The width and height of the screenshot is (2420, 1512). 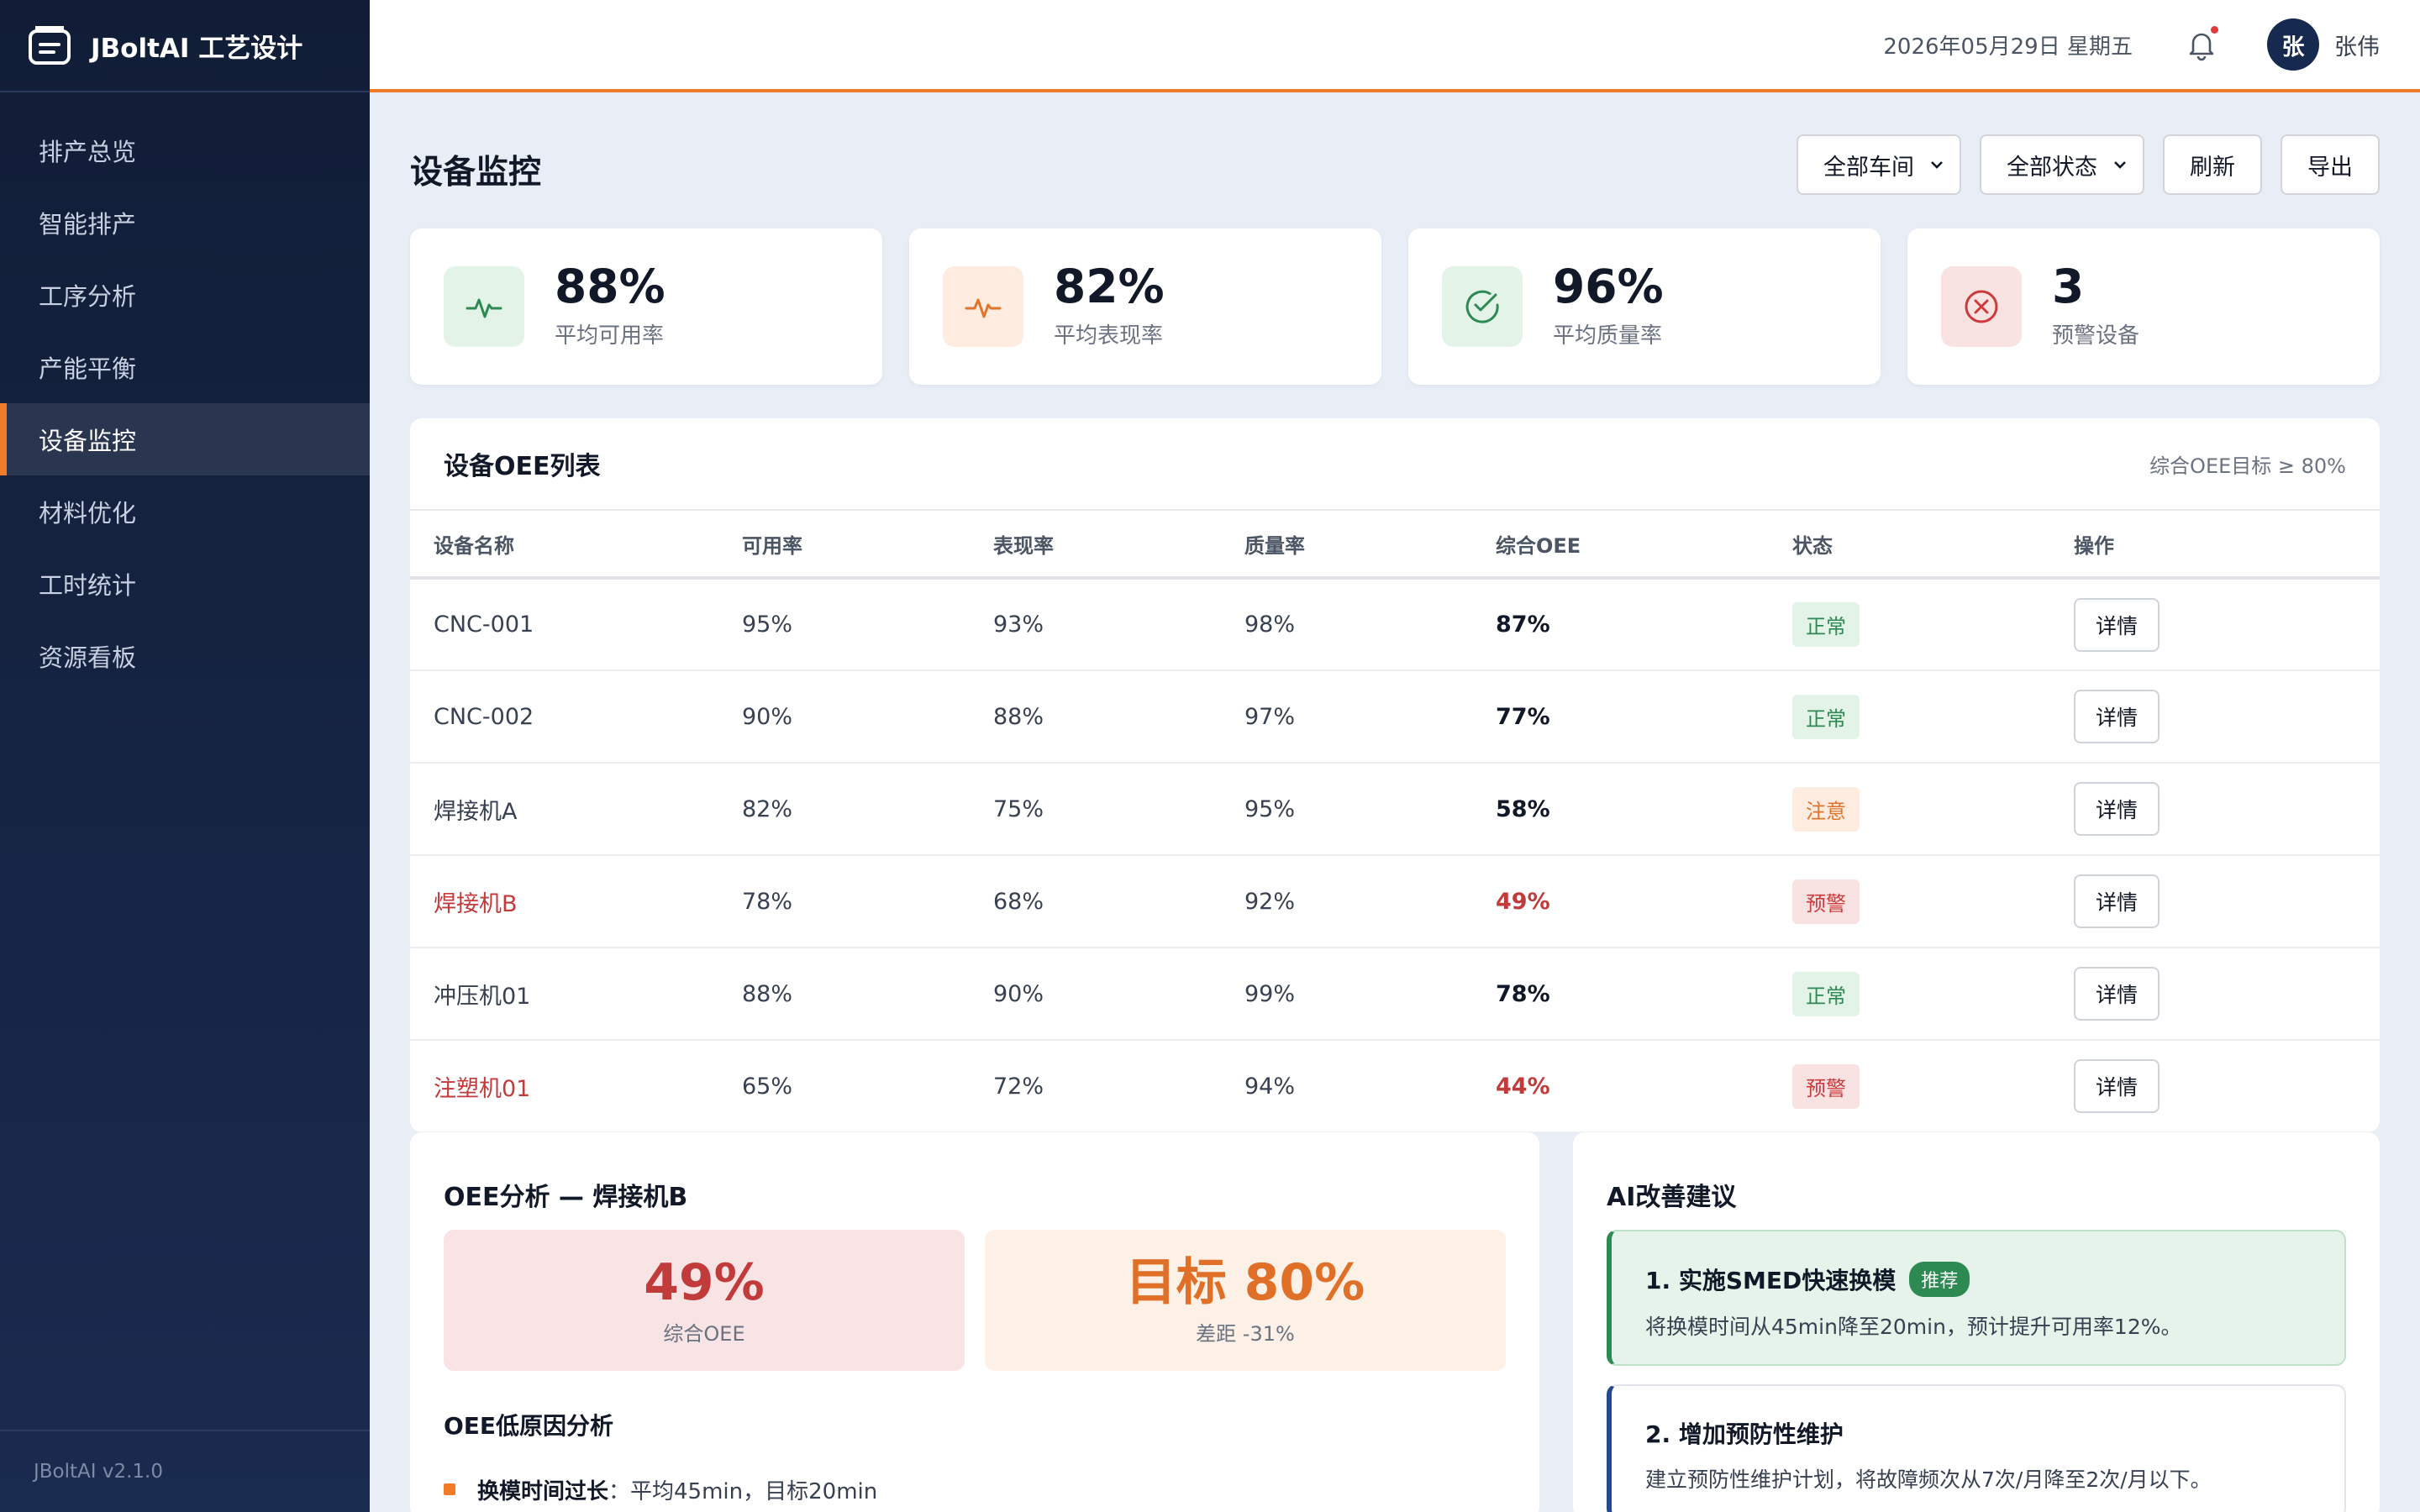 I want to click on sidebar-item-equipment-monitor: 设备监控, so click(x=185, y=439).